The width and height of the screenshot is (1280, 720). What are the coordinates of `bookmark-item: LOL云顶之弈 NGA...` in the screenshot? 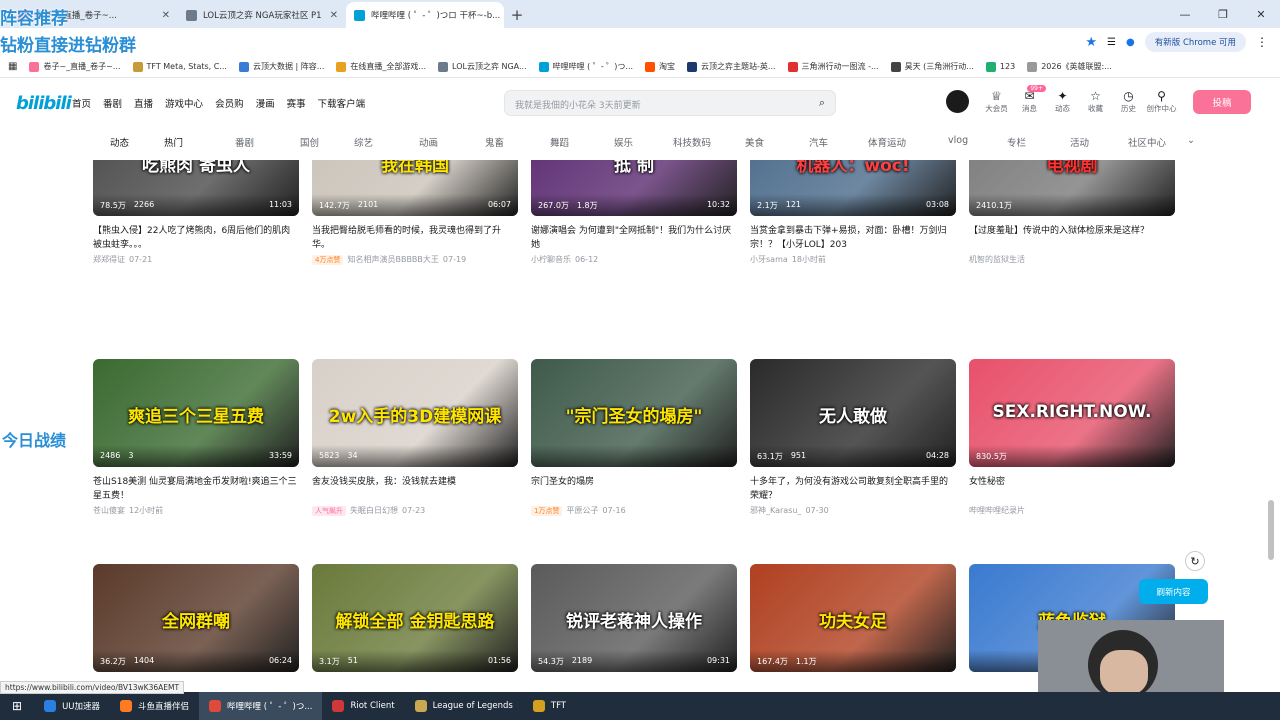 It's located at (482, 66).